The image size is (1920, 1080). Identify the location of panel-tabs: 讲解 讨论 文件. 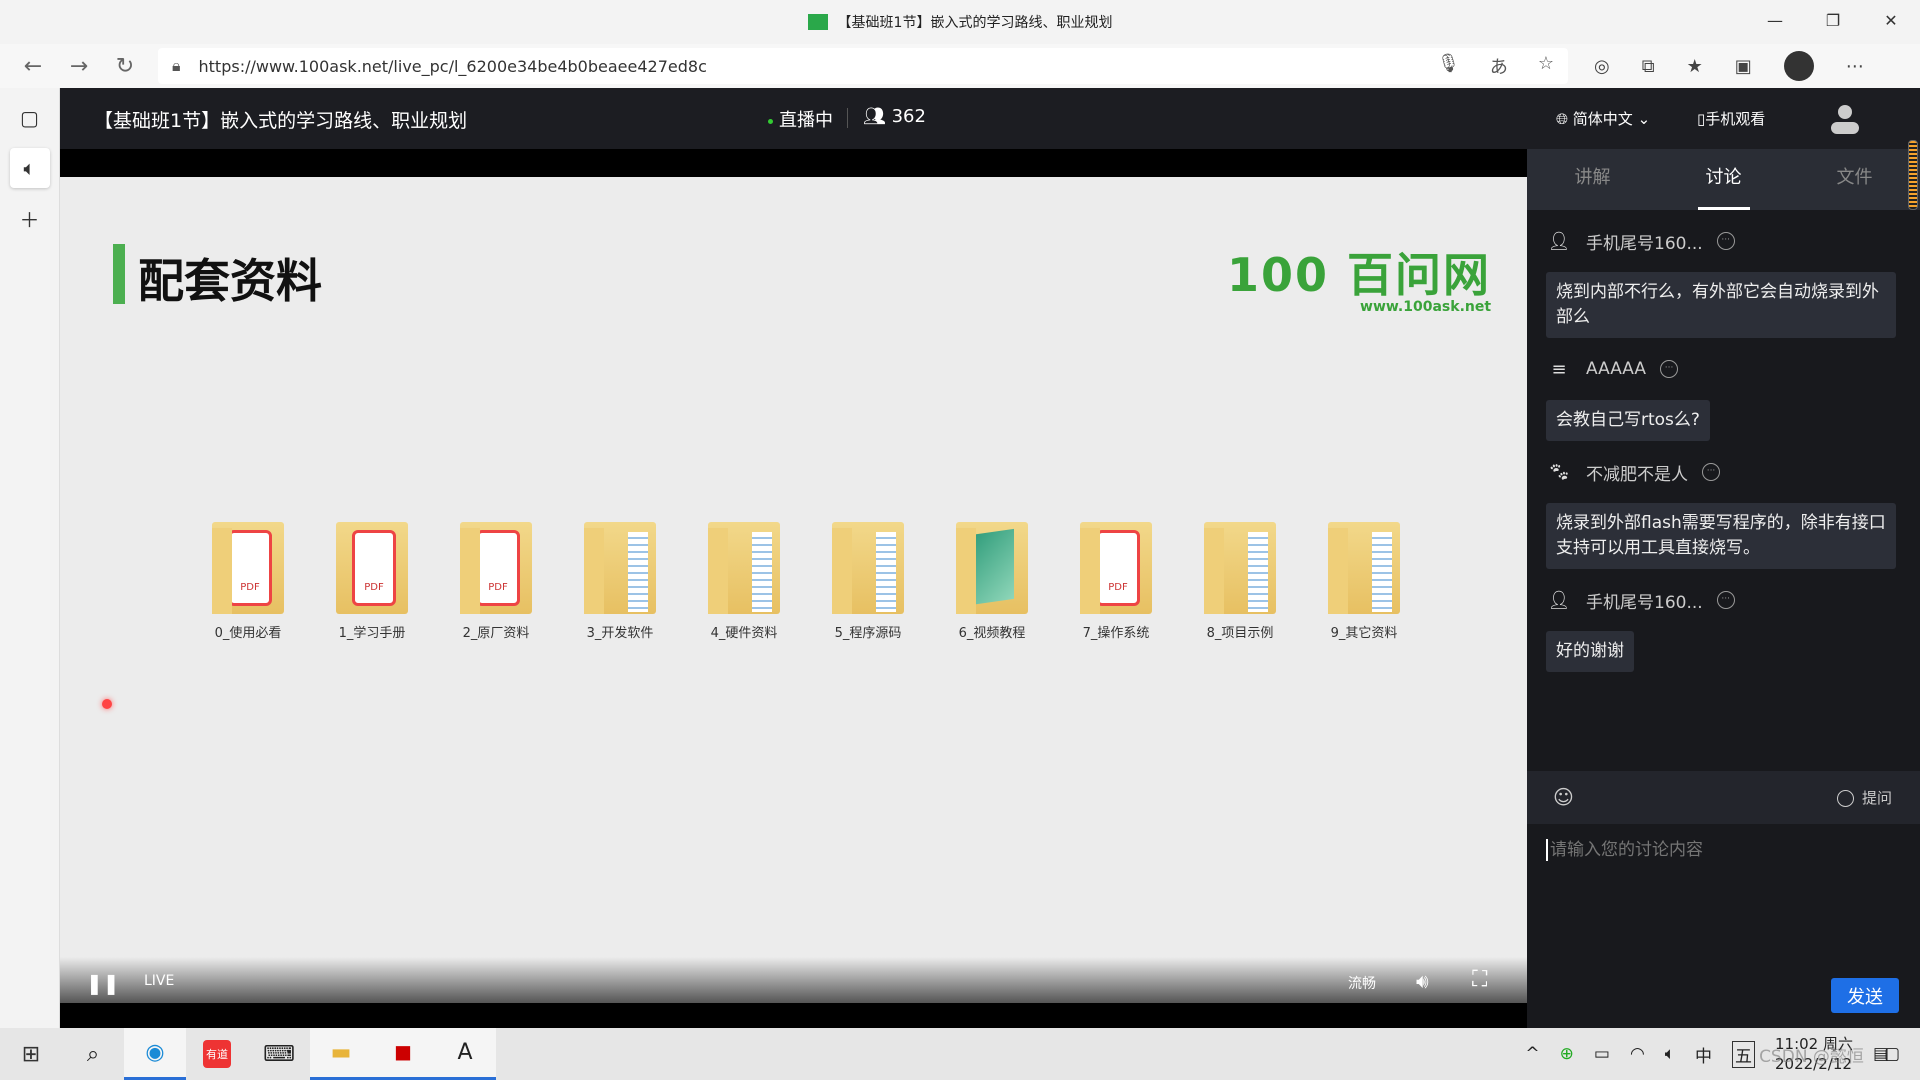
(1723, 179).